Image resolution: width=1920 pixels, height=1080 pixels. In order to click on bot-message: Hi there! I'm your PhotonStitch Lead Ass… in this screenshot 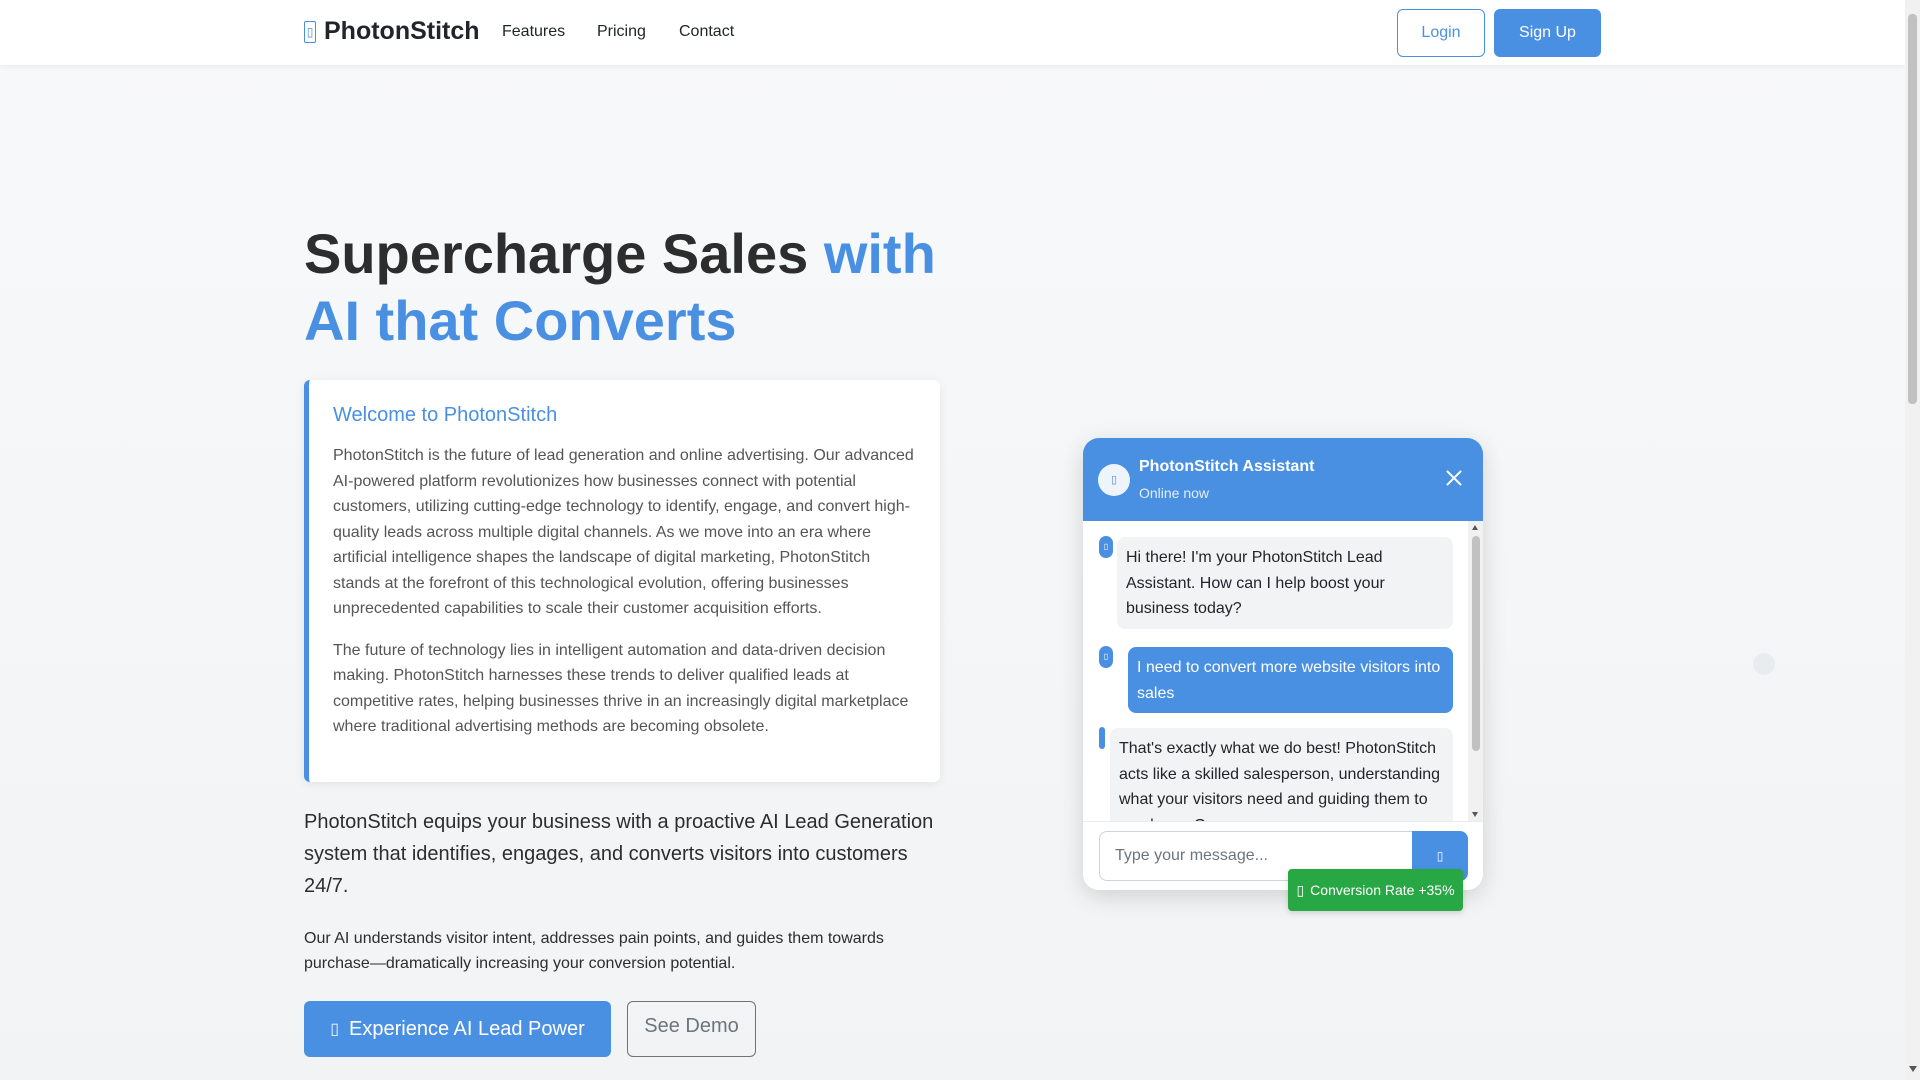, I will do `click(1285, 583)`.